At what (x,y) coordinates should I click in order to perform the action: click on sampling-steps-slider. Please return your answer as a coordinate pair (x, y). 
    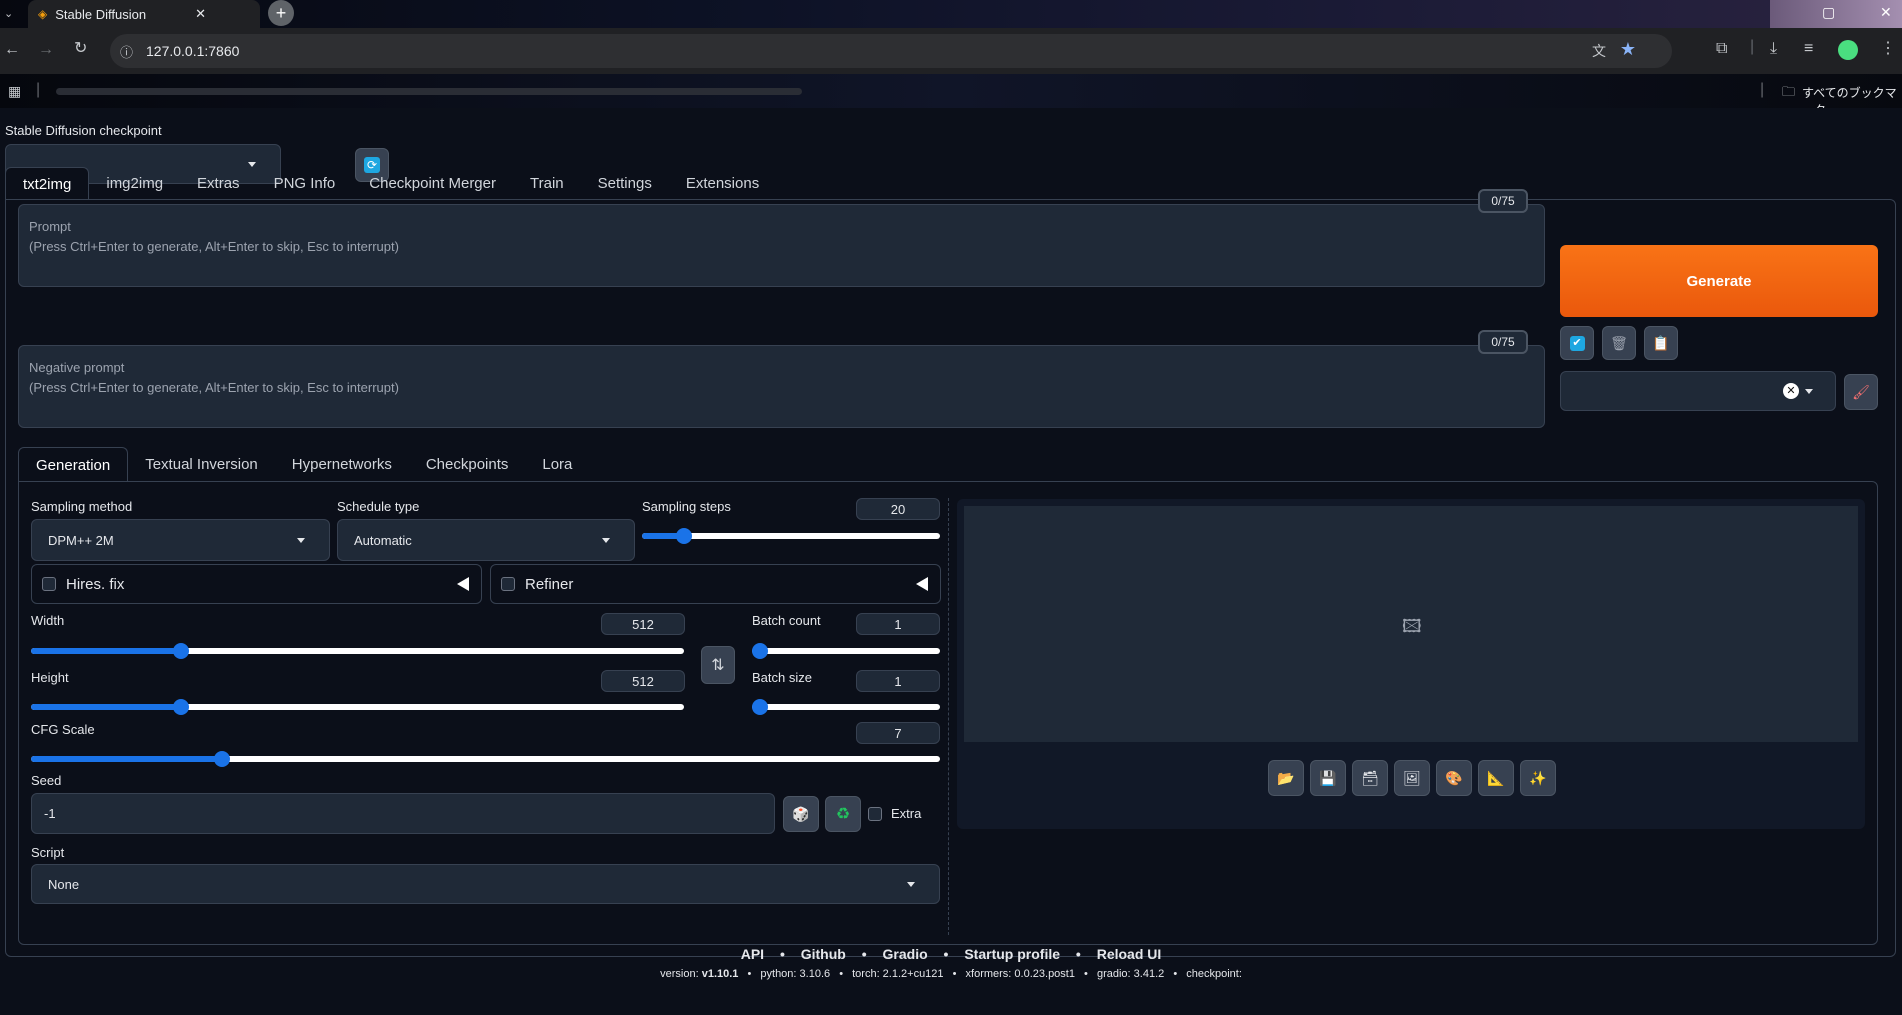
    Looking at the image, I should click on (791, 536).